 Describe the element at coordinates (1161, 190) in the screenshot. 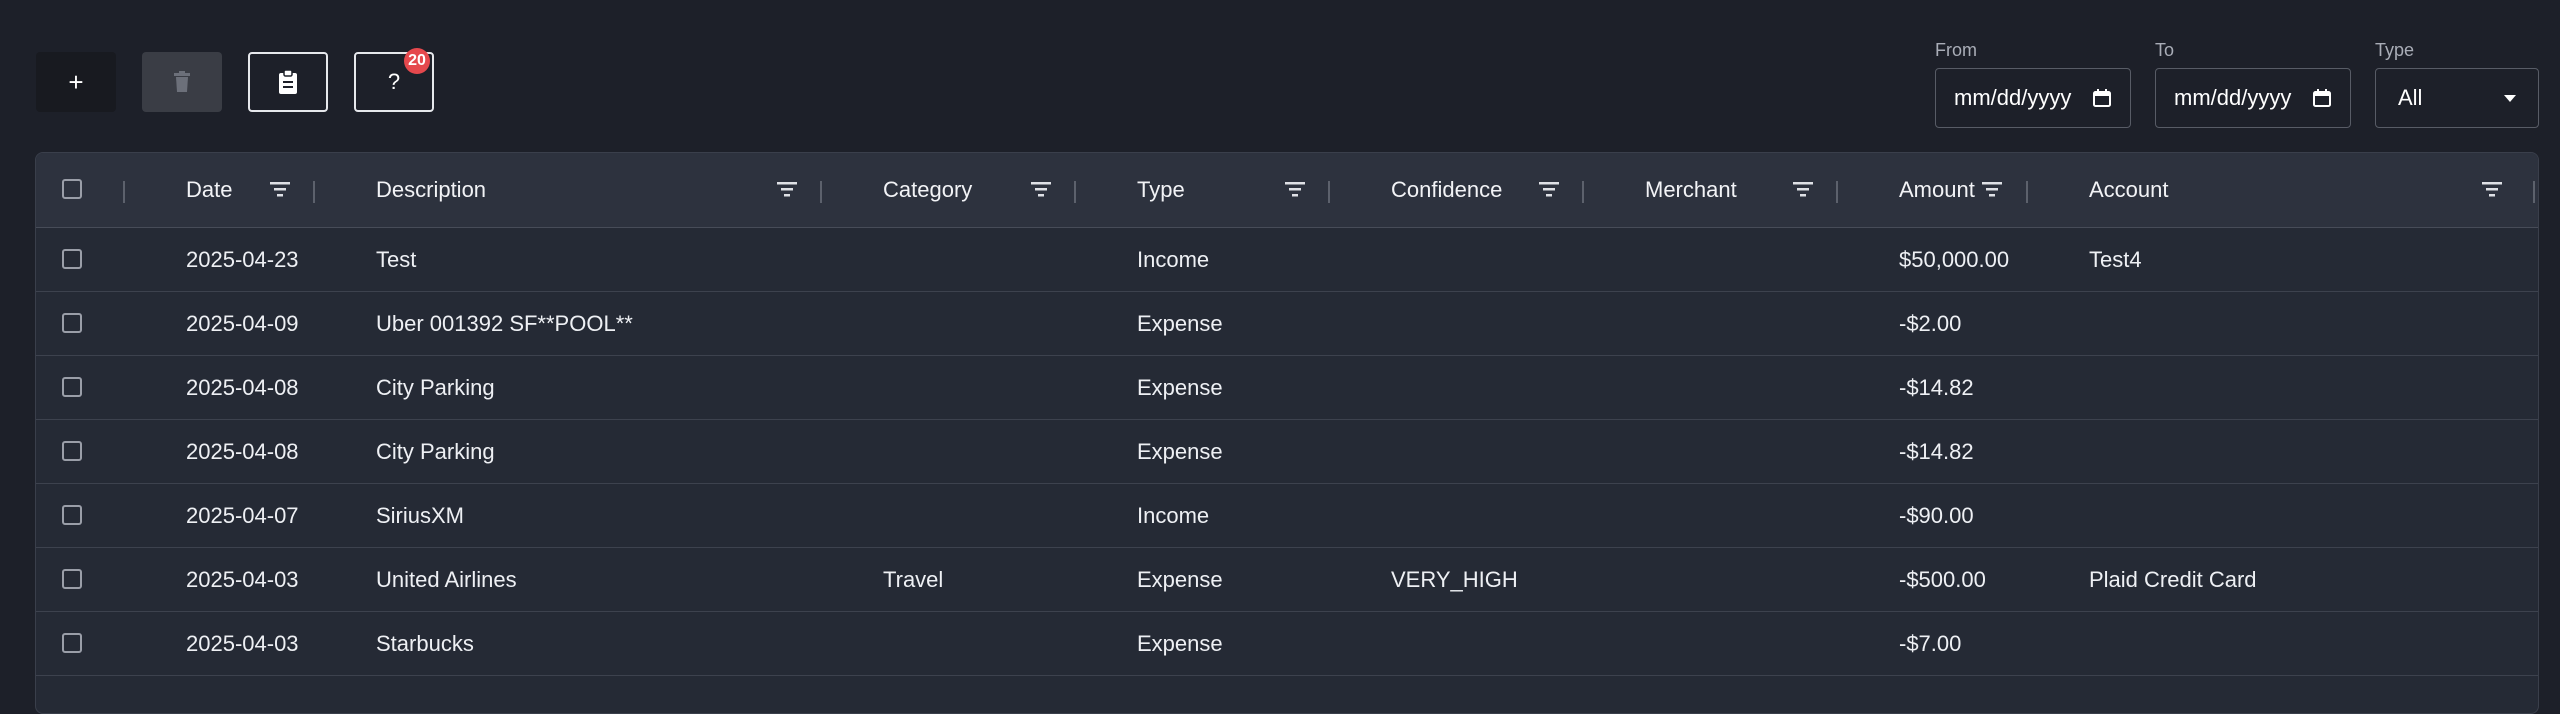

I see `column-header-type: Type` at that location.